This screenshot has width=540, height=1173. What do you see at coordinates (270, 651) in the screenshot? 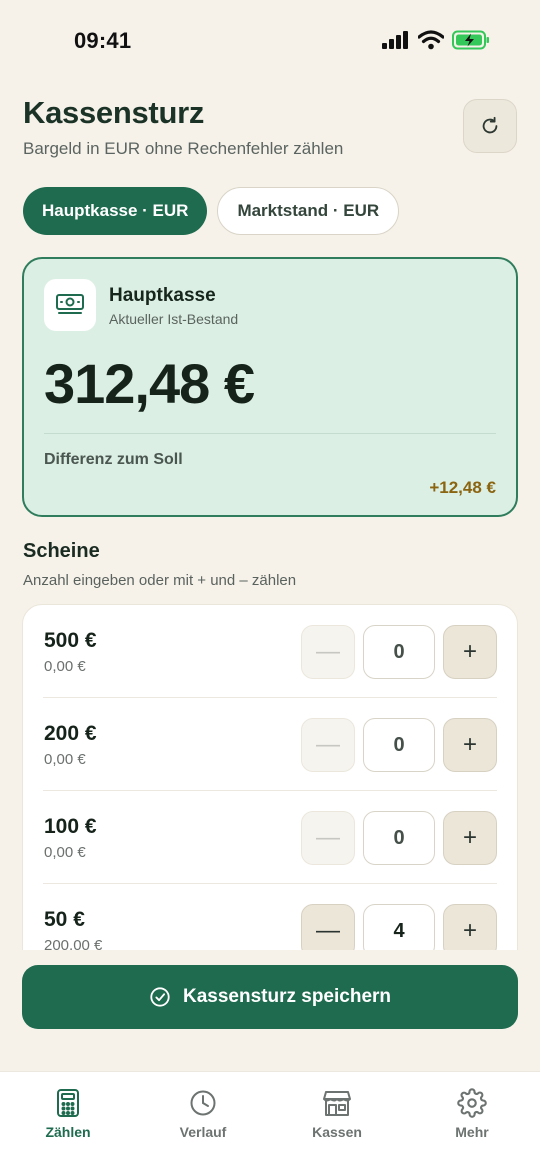
I see `denomination-row: 500 € 0,00 € — 0 +` at bounding box center [270, 651].